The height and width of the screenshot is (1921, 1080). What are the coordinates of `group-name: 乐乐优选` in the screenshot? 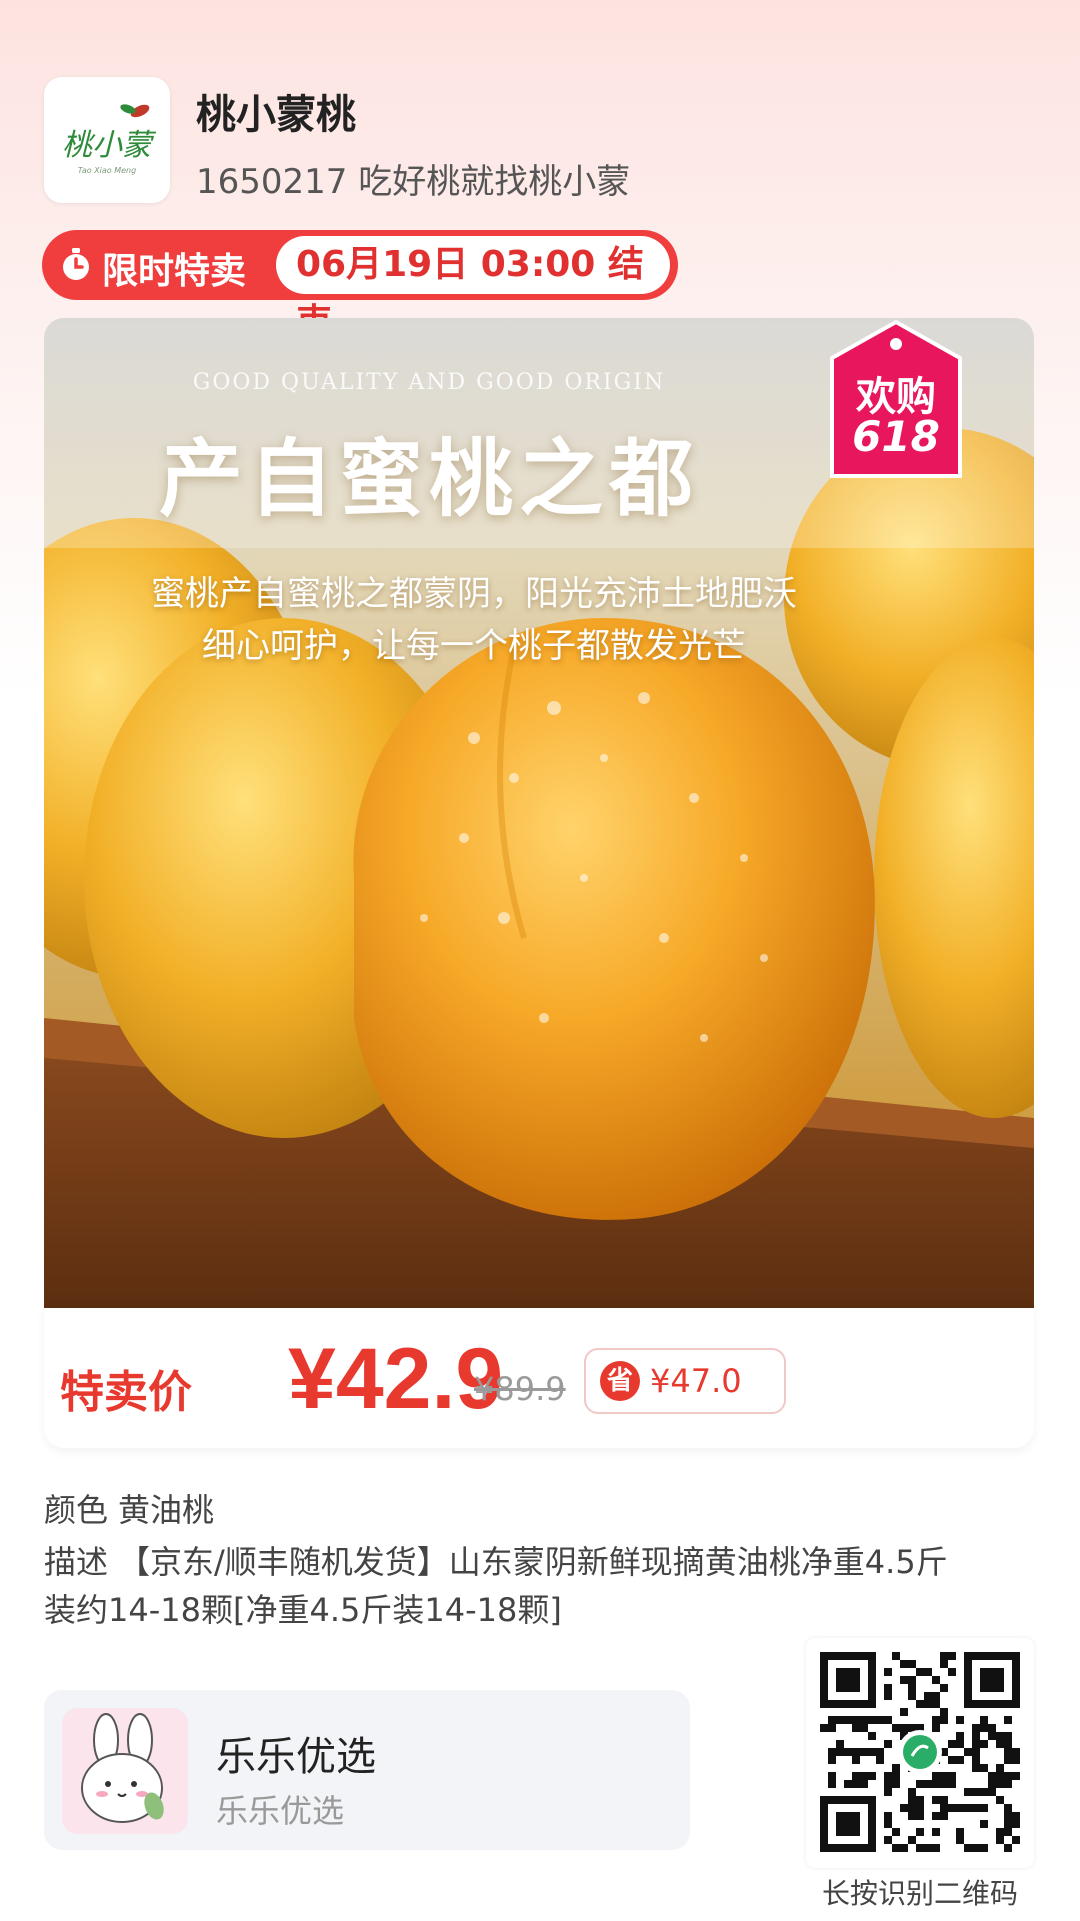 It's located at (296, 1757).